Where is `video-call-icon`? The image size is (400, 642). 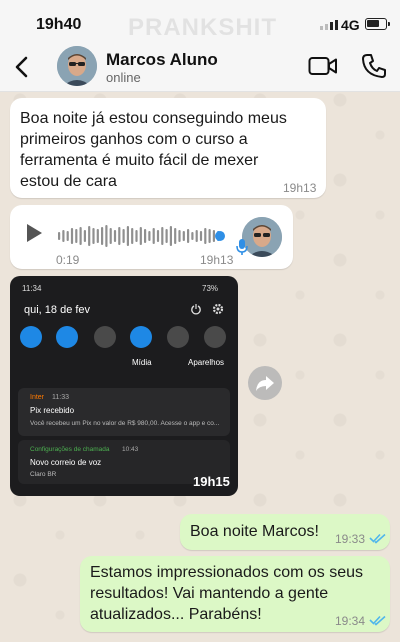 video-call-icon is located at coordinates (323, 66).